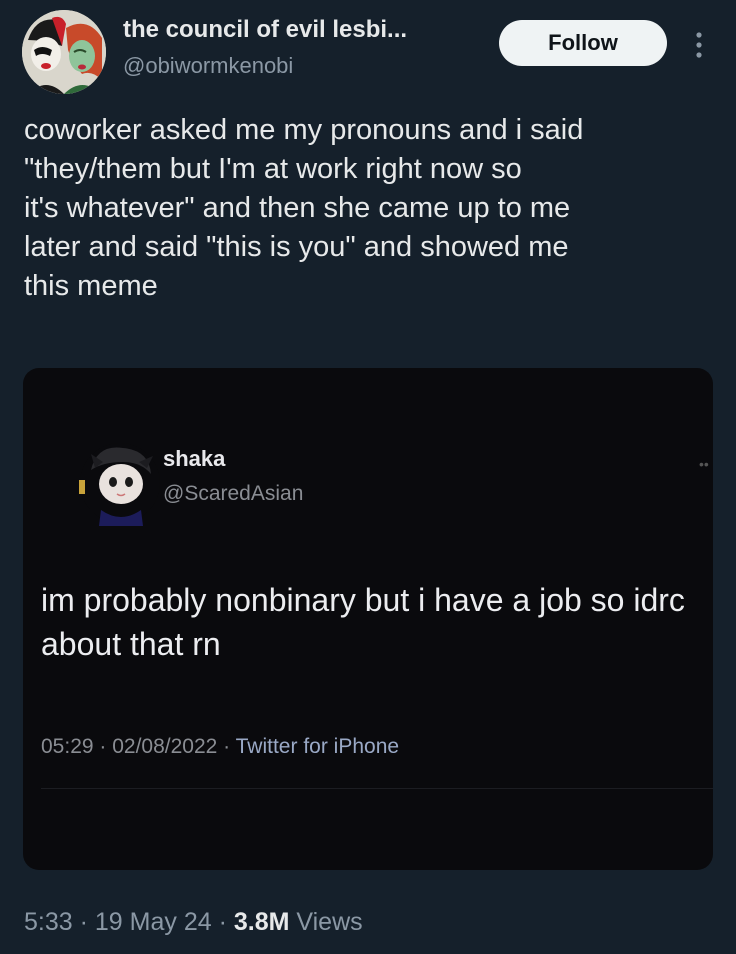 The width and height of the screenshot is (736, 954). Describe the element at coordinates (64, 52) in the screenshot. I see `author-avatar` at that location.